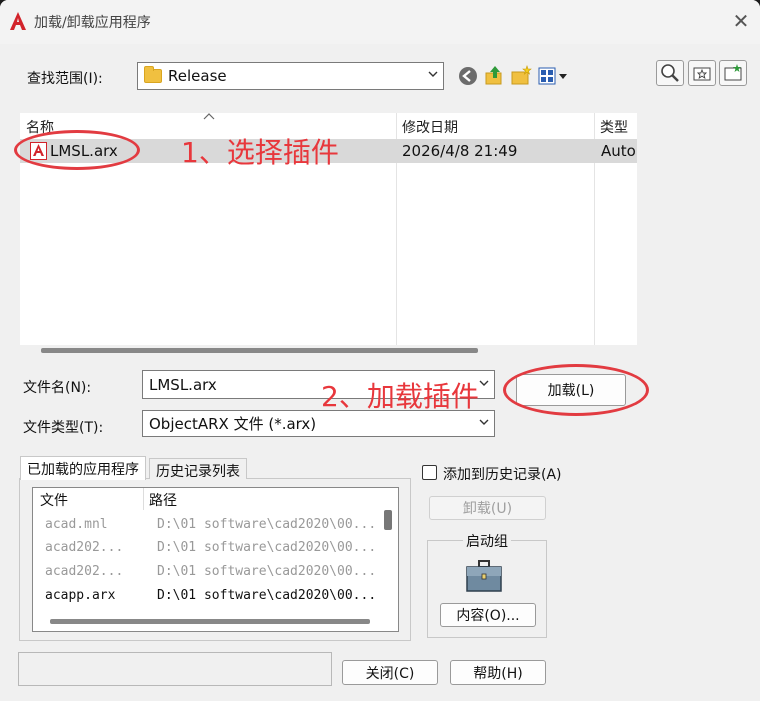 Image resolution: width=760 pixels, height=701 pixels. I want to click on annotation-step-1: 1、选择插件, so click(260, 152).